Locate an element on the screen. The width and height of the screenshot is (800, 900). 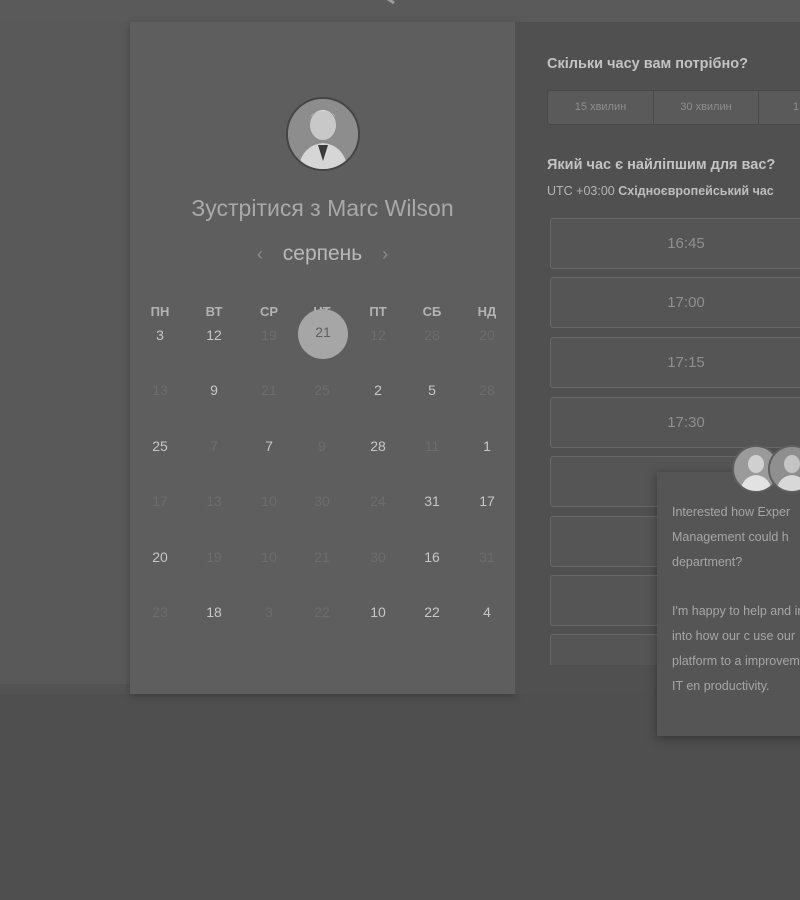
prev-month-icon: ‹ is located at coordinates (260, 254).